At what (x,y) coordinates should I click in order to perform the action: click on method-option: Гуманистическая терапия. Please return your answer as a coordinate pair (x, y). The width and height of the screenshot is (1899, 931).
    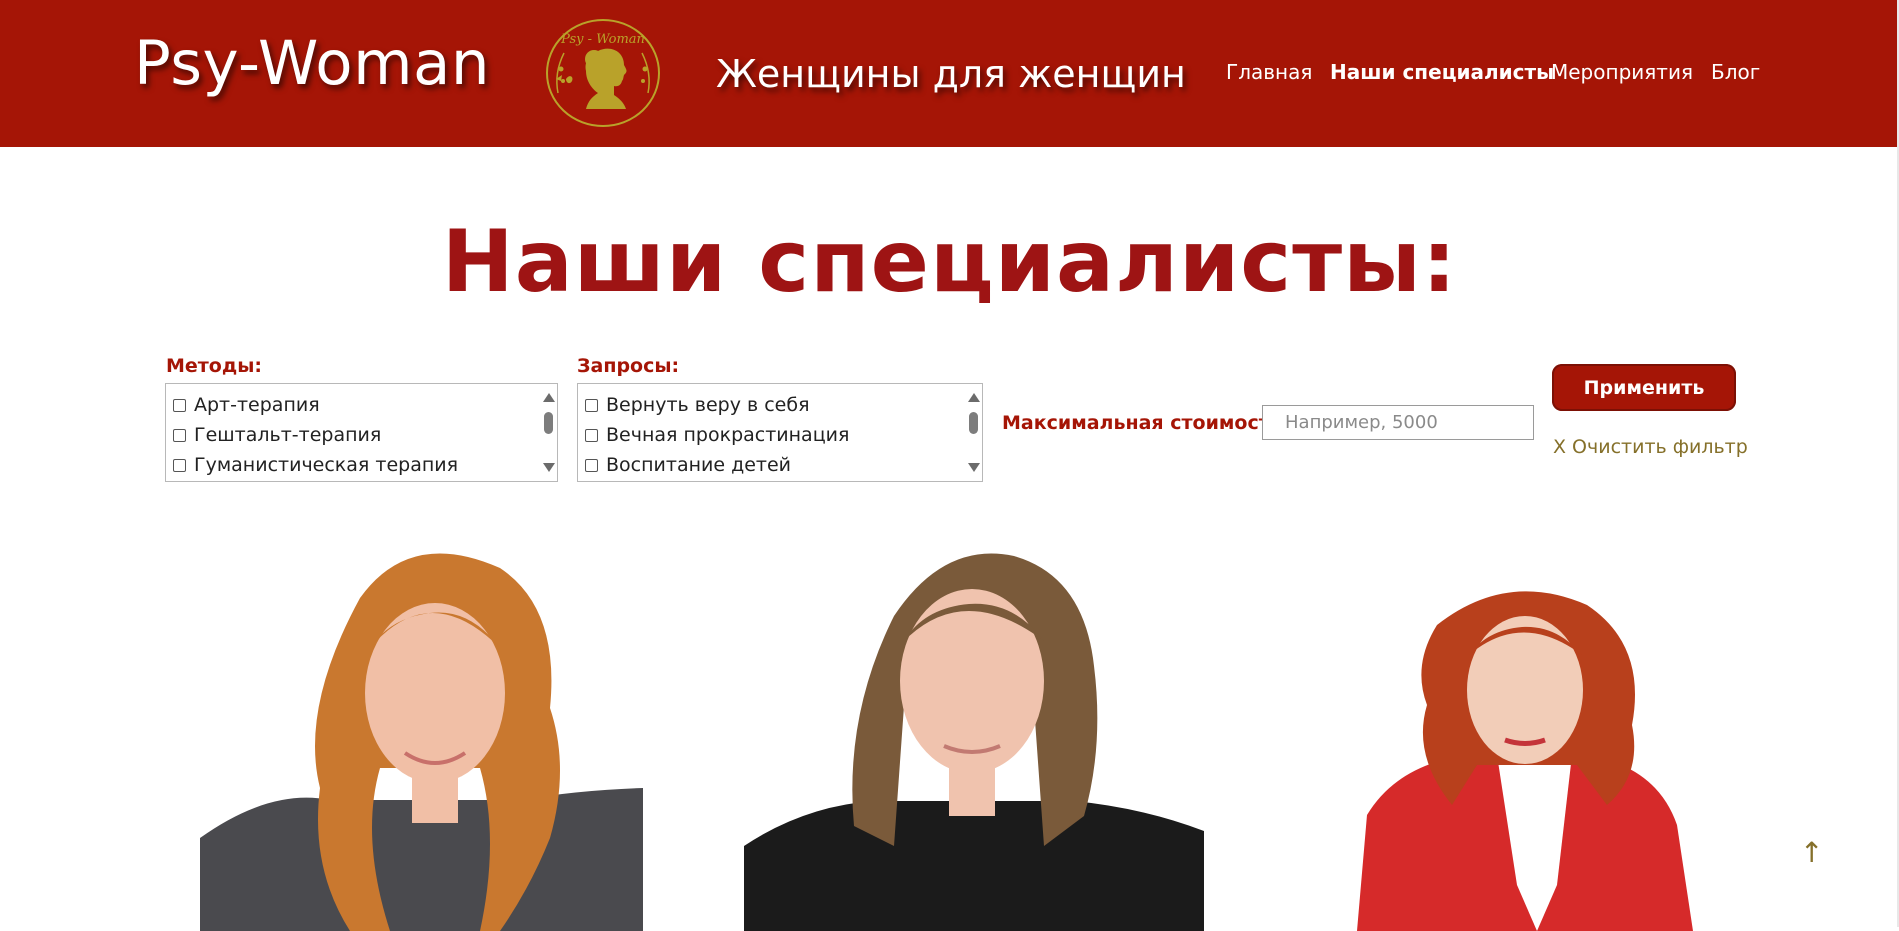
    Looking at the image, I should click on (315, 465).